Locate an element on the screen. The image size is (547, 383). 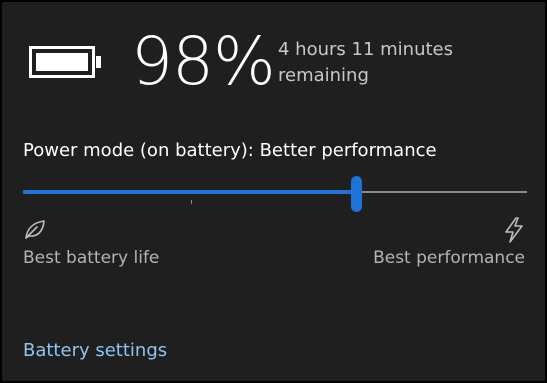
best-performance-label: Best performance is located at coordinates (449, 258).